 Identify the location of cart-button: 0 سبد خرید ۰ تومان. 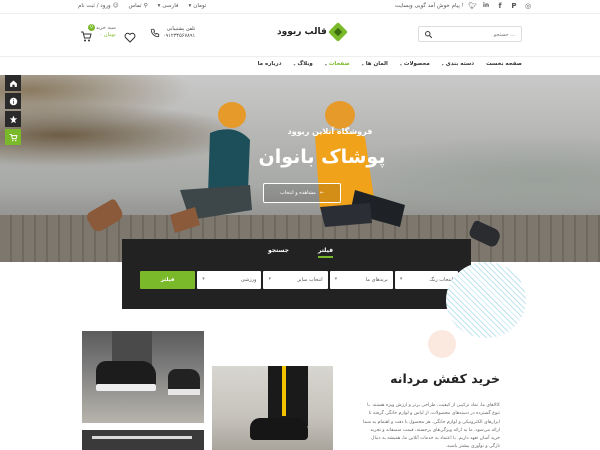
(98, 32).